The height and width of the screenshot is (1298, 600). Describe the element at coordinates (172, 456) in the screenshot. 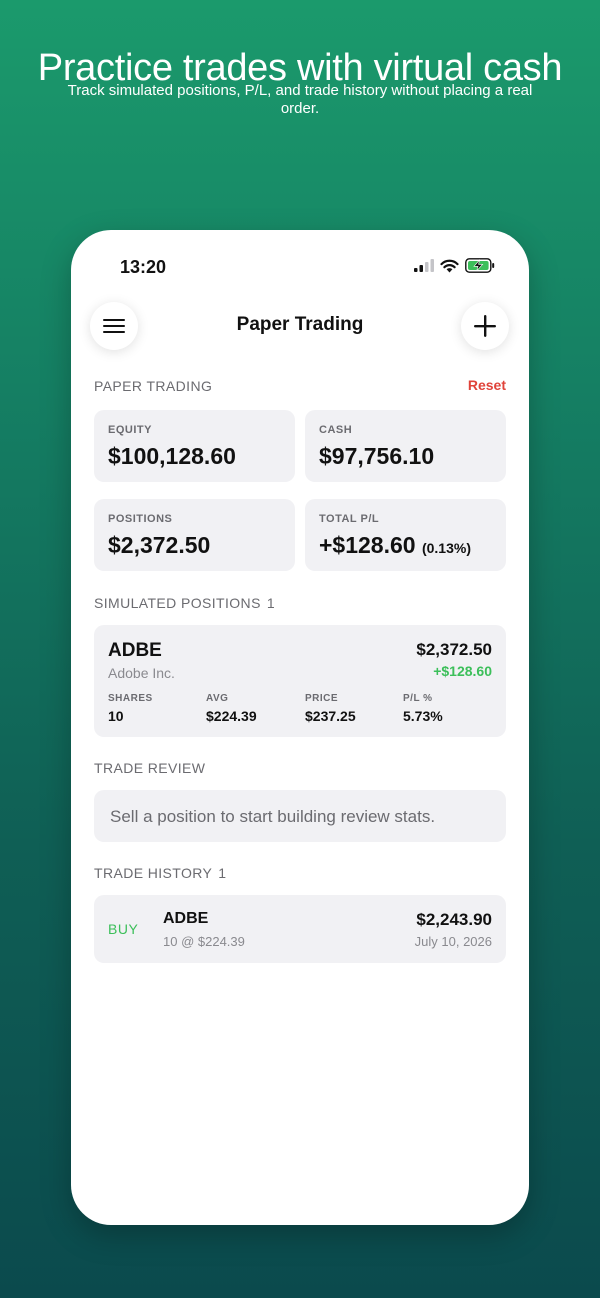

I see `equity-value: $100,128.60` at that location.